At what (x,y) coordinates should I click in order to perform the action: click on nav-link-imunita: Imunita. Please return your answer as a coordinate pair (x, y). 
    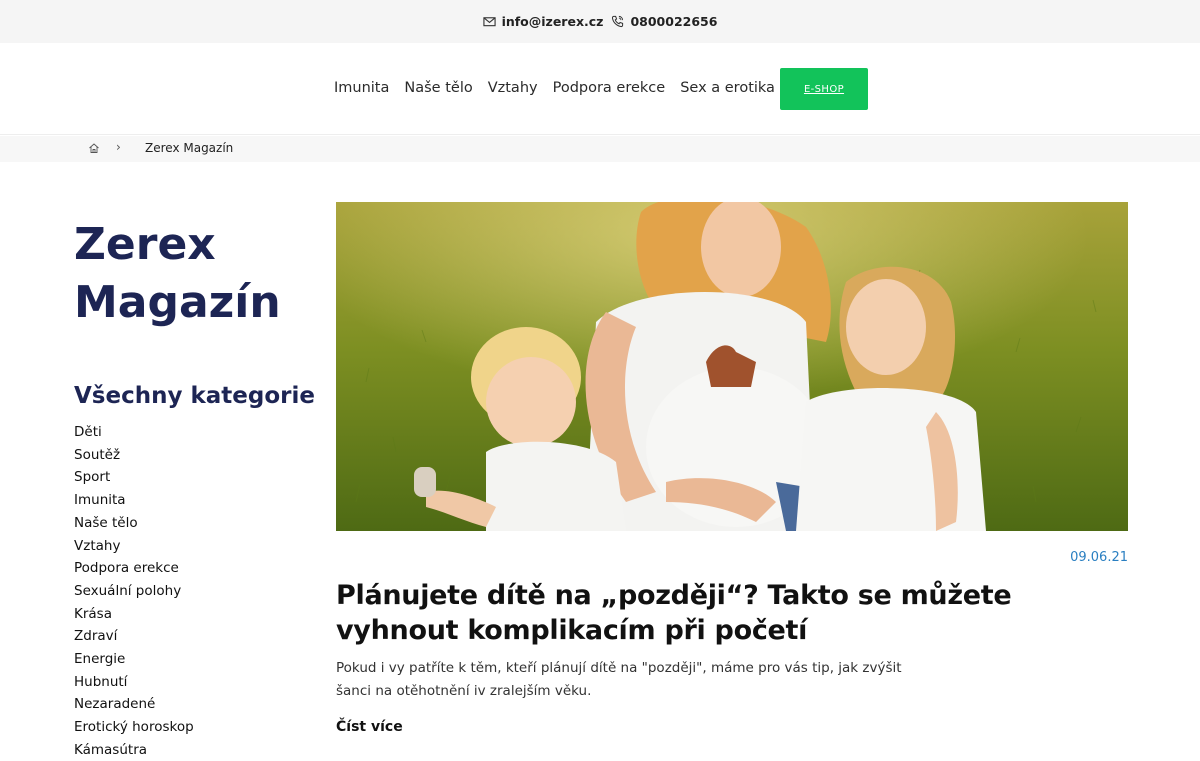
    Looking at the image, I should click on (361, 88).